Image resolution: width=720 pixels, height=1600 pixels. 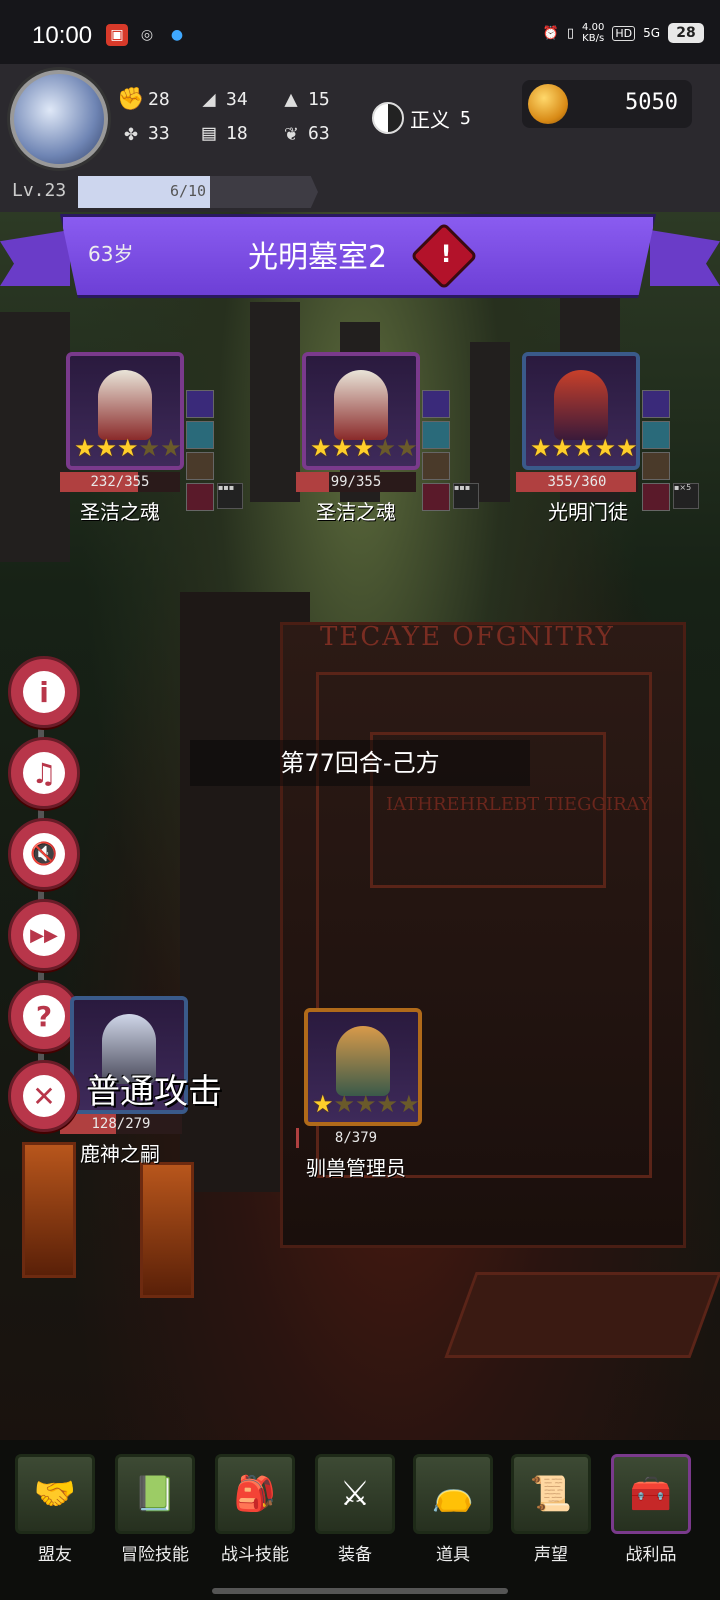 What do you see at coordinates (551, 1494) in the screenshot?
I see `scroll-icon: 📜` at bounding box center [551, 1494].